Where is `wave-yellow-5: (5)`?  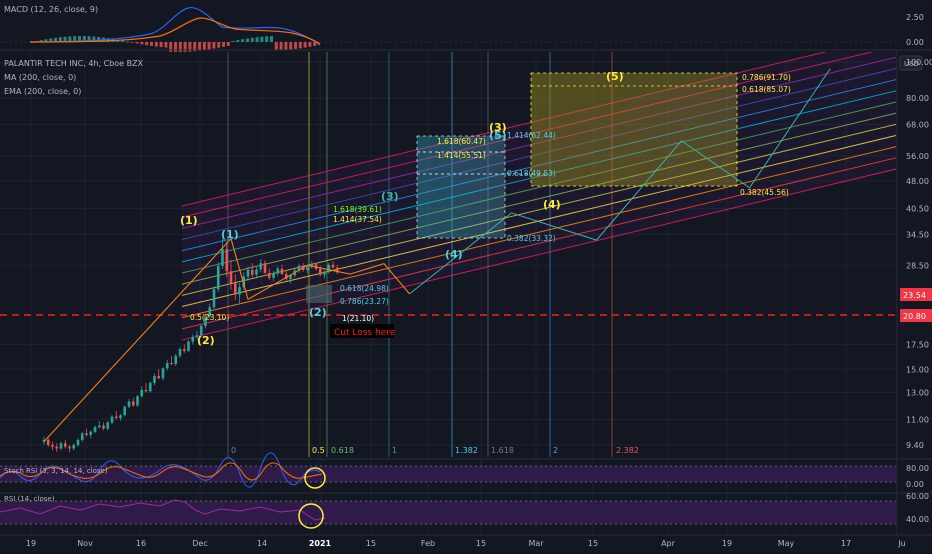 wave-yellow-5: (5) is located at coordinates (615, 76).